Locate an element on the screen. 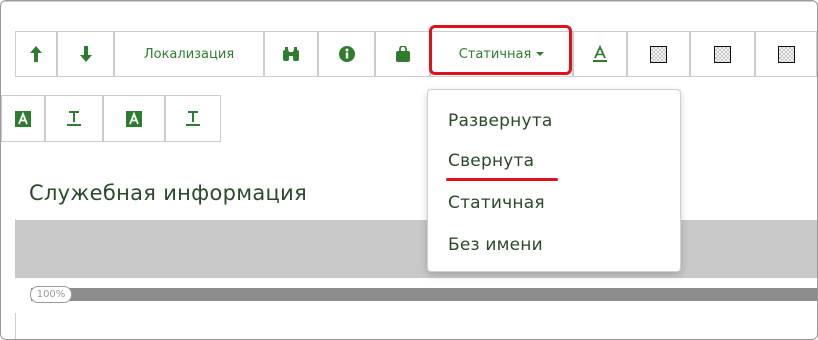  info-button is located at coordinates (346, 54).